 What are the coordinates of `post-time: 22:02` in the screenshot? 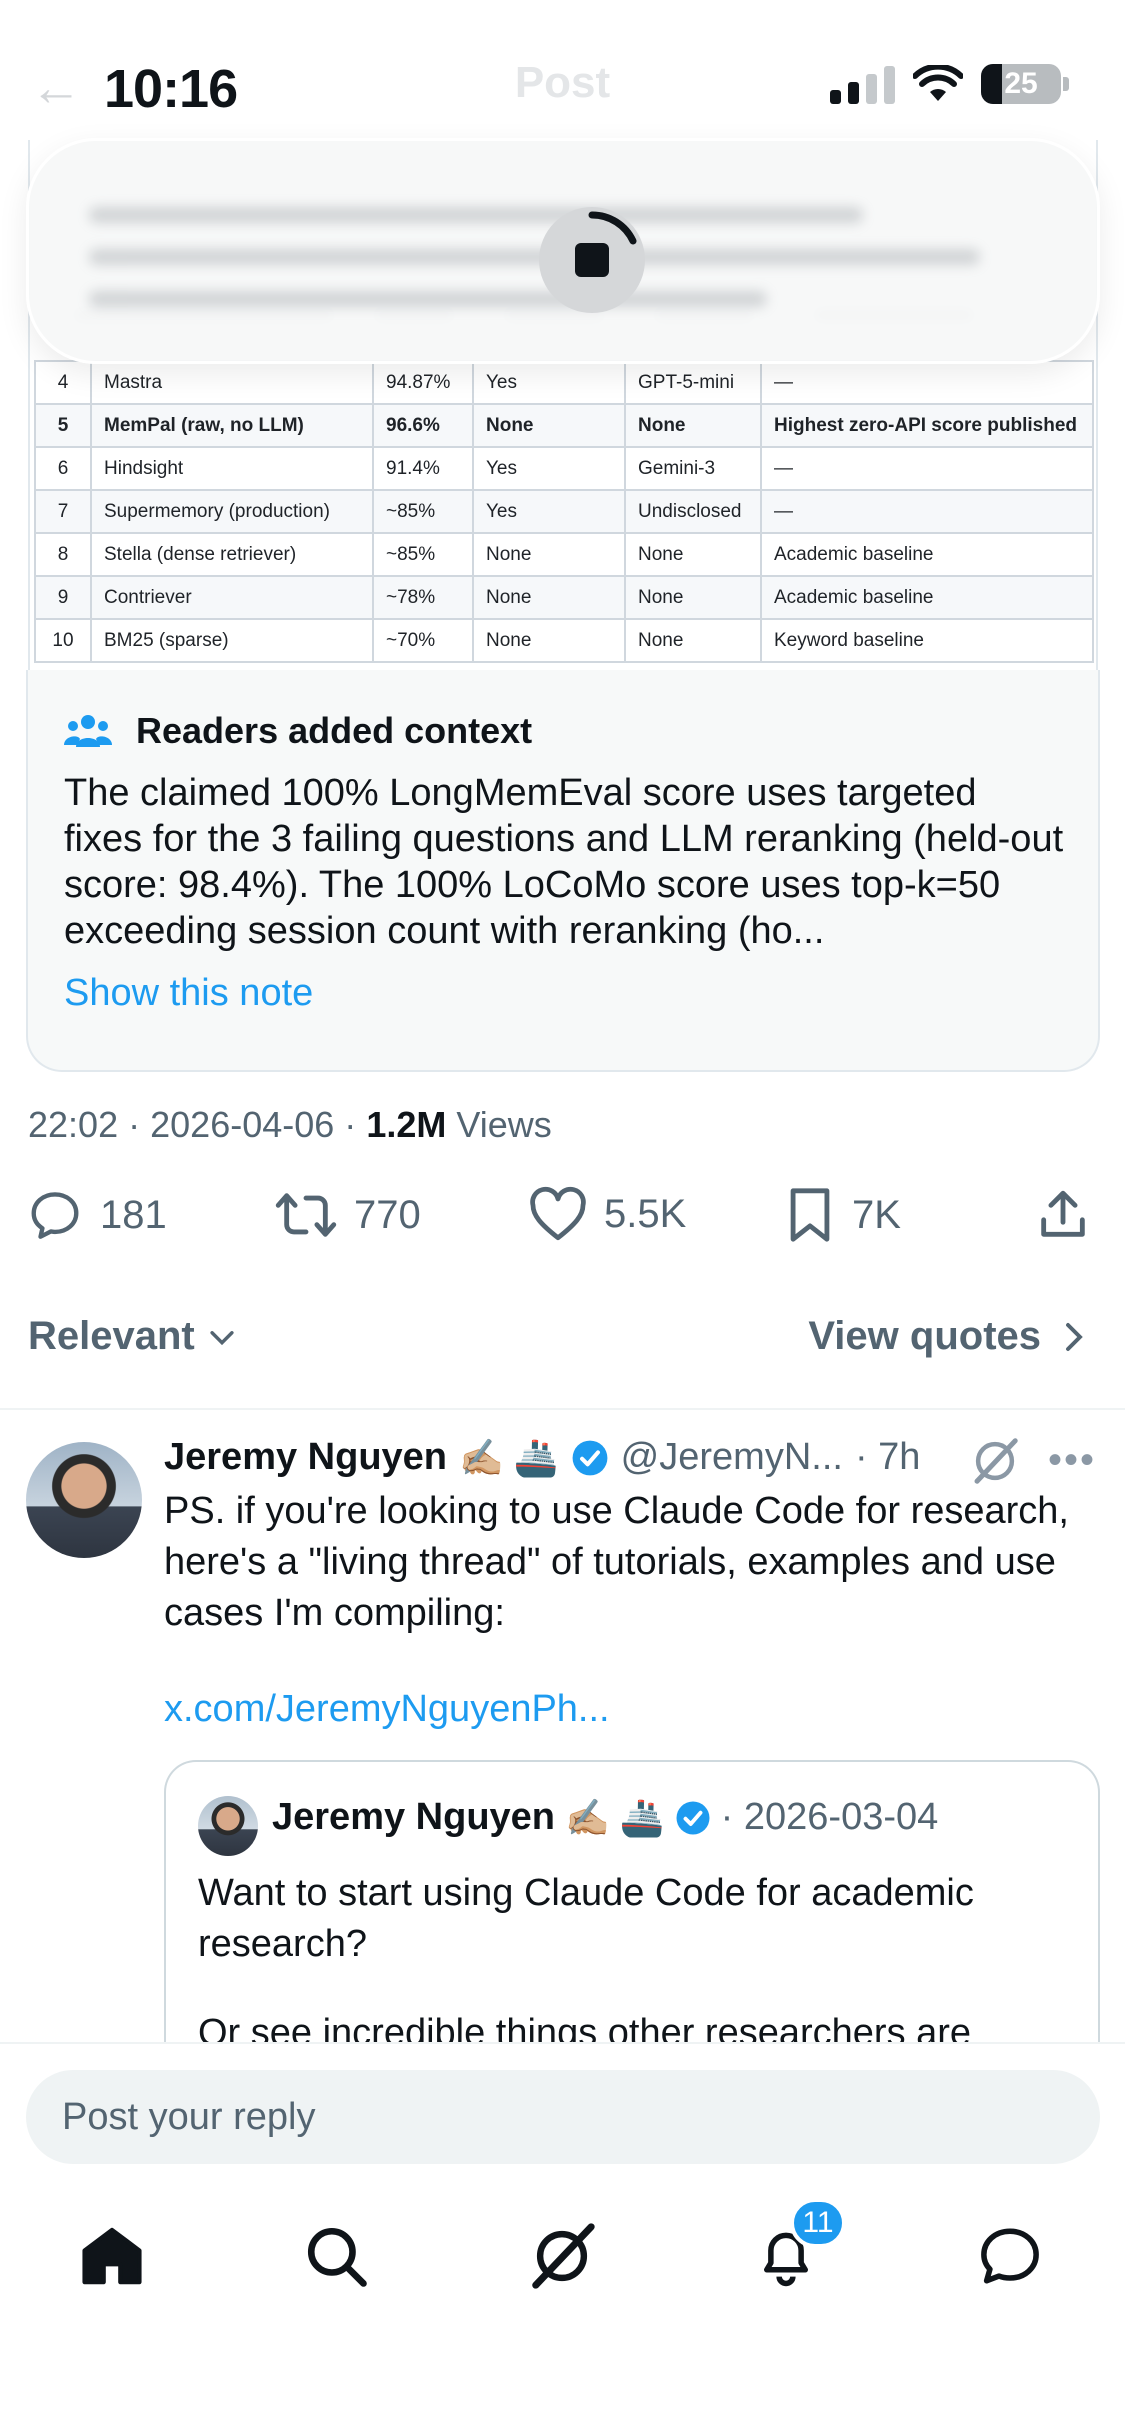 It's located at (73, 1124).